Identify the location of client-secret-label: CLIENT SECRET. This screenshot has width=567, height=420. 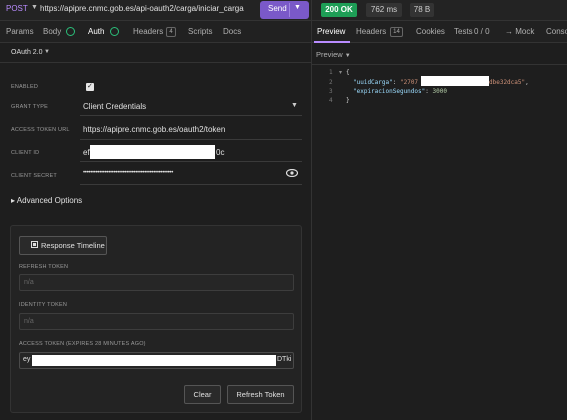
(34, 176).